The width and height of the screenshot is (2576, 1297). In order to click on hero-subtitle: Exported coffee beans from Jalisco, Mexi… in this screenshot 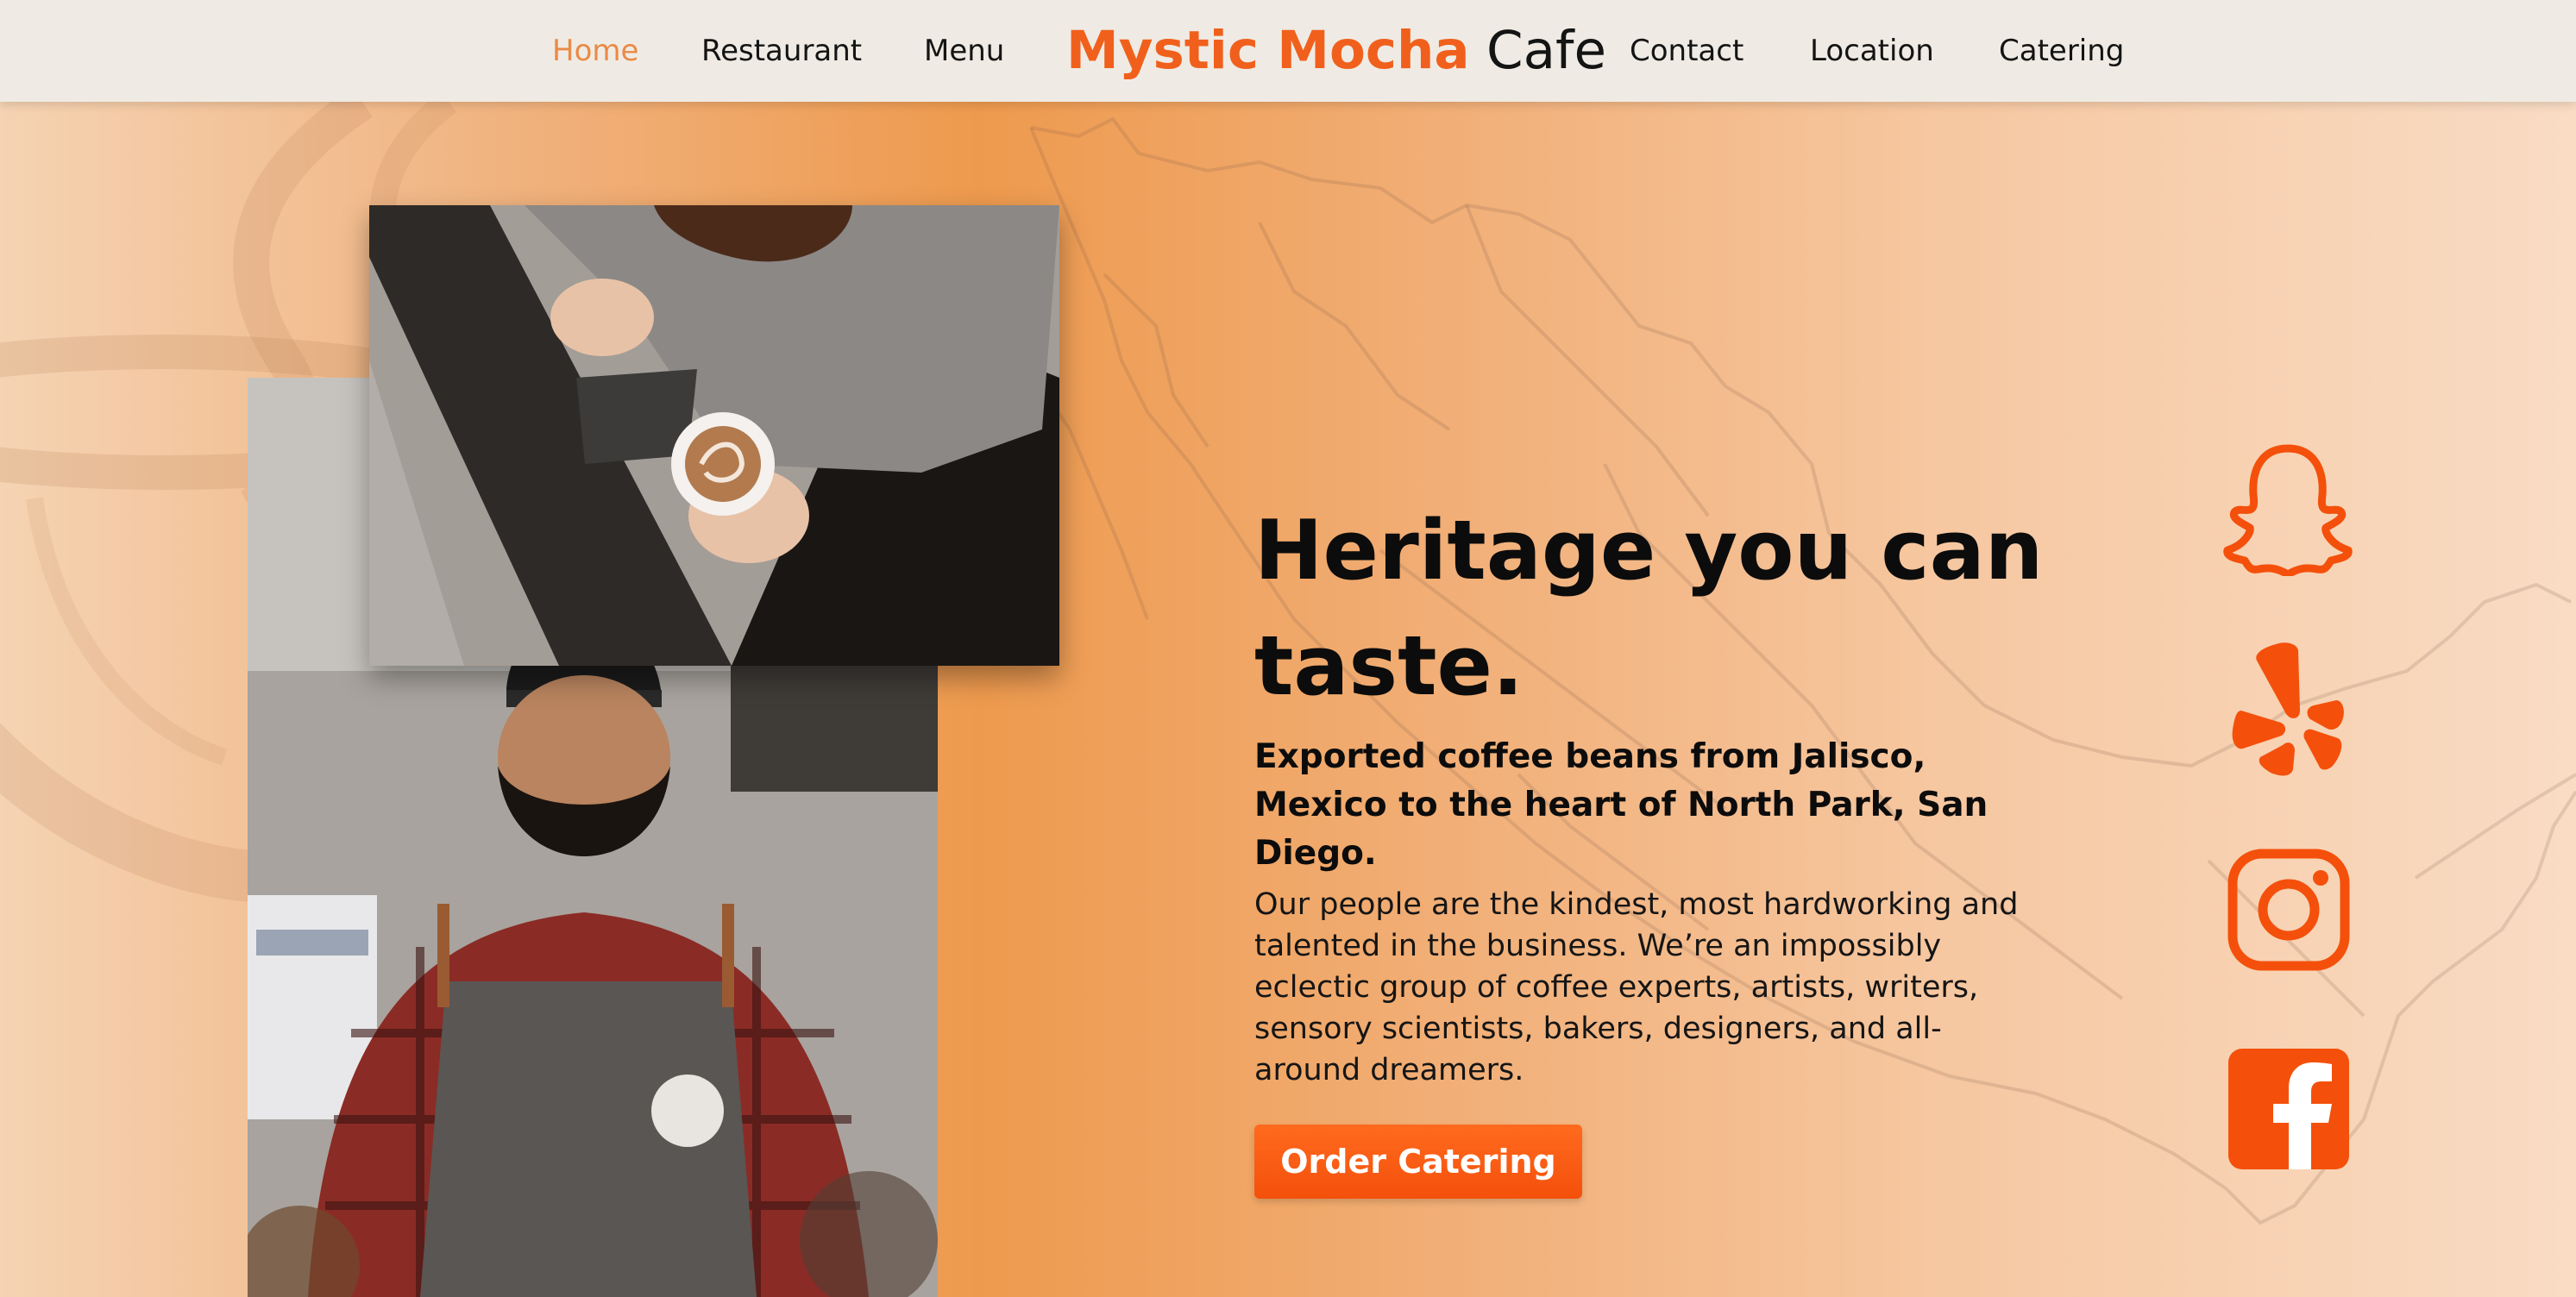, I will do `click(1621, 805)`.